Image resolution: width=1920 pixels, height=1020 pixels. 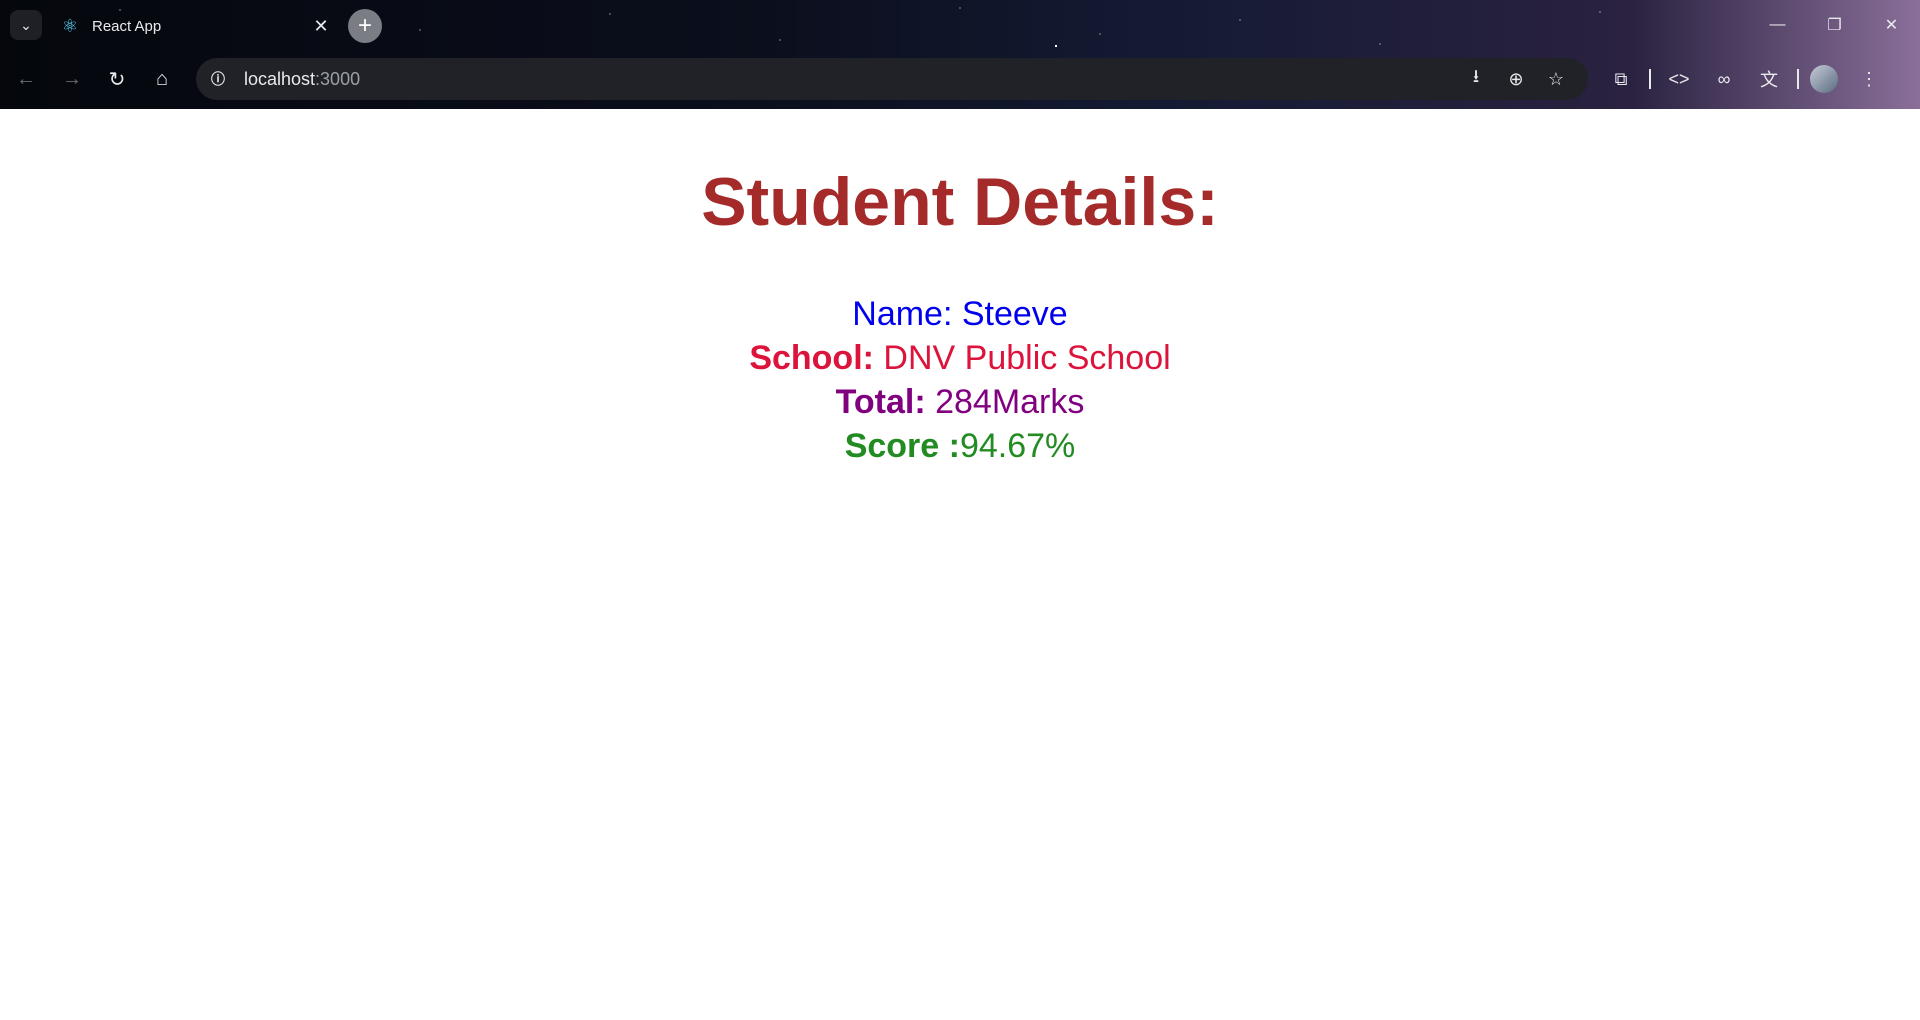 I want to click on install-app-button: ⭳, so click(x=1476, y=79).